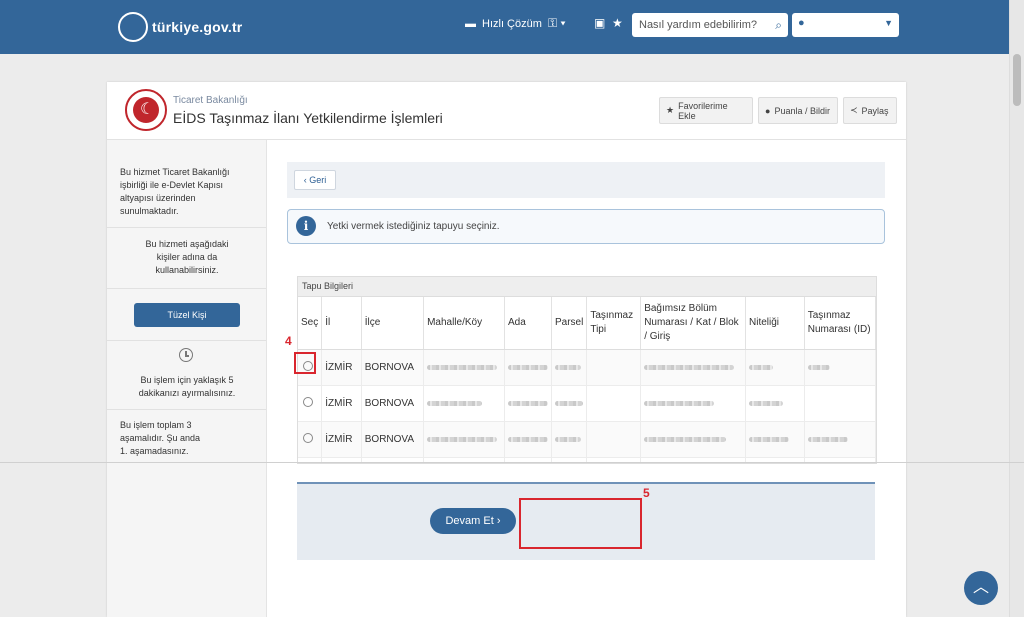 This screenshot has height=617, width=1024. I want to click on scrollbar-thumb, so click(1017, 80).